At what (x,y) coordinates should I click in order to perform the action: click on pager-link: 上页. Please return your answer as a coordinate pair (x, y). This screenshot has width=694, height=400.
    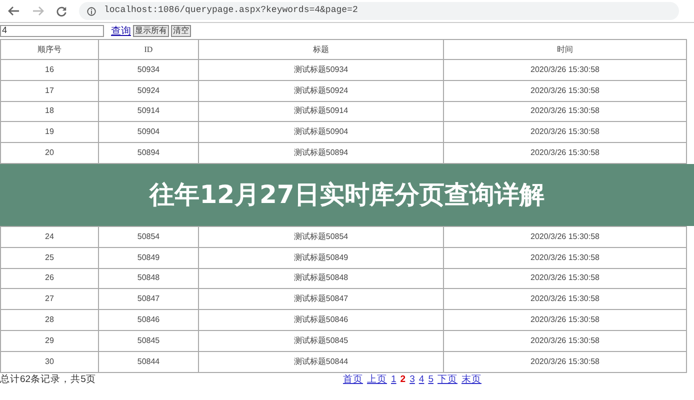
    Looking at the image, I should click on (377, 380).